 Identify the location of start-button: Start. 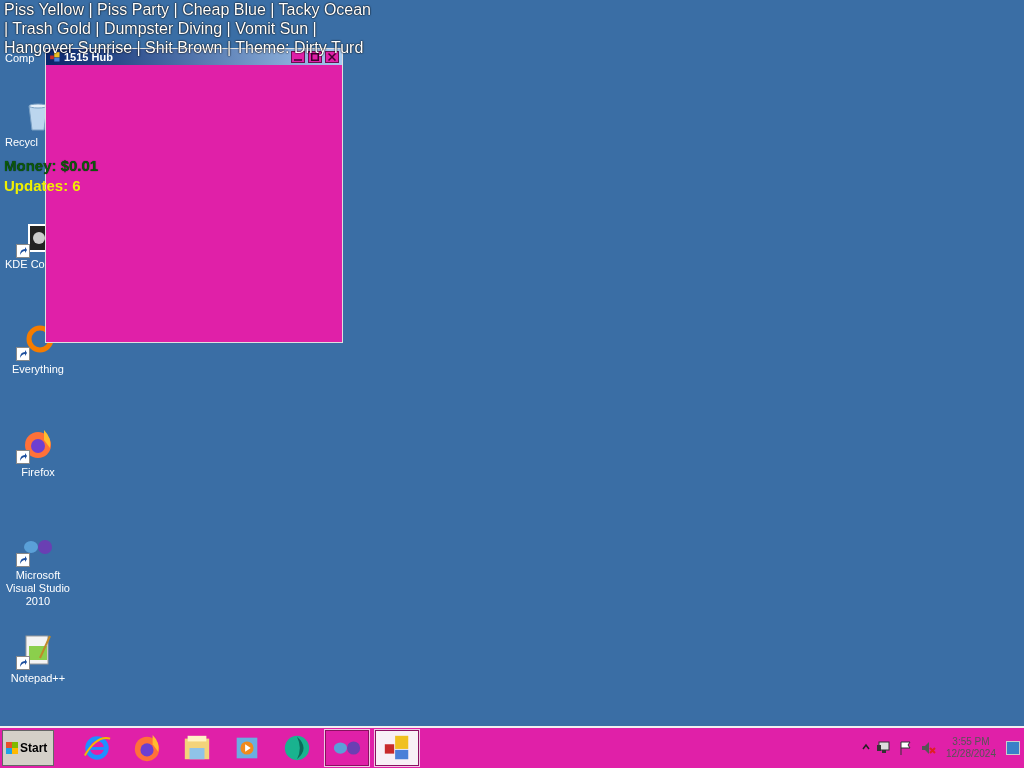
(28, 748).